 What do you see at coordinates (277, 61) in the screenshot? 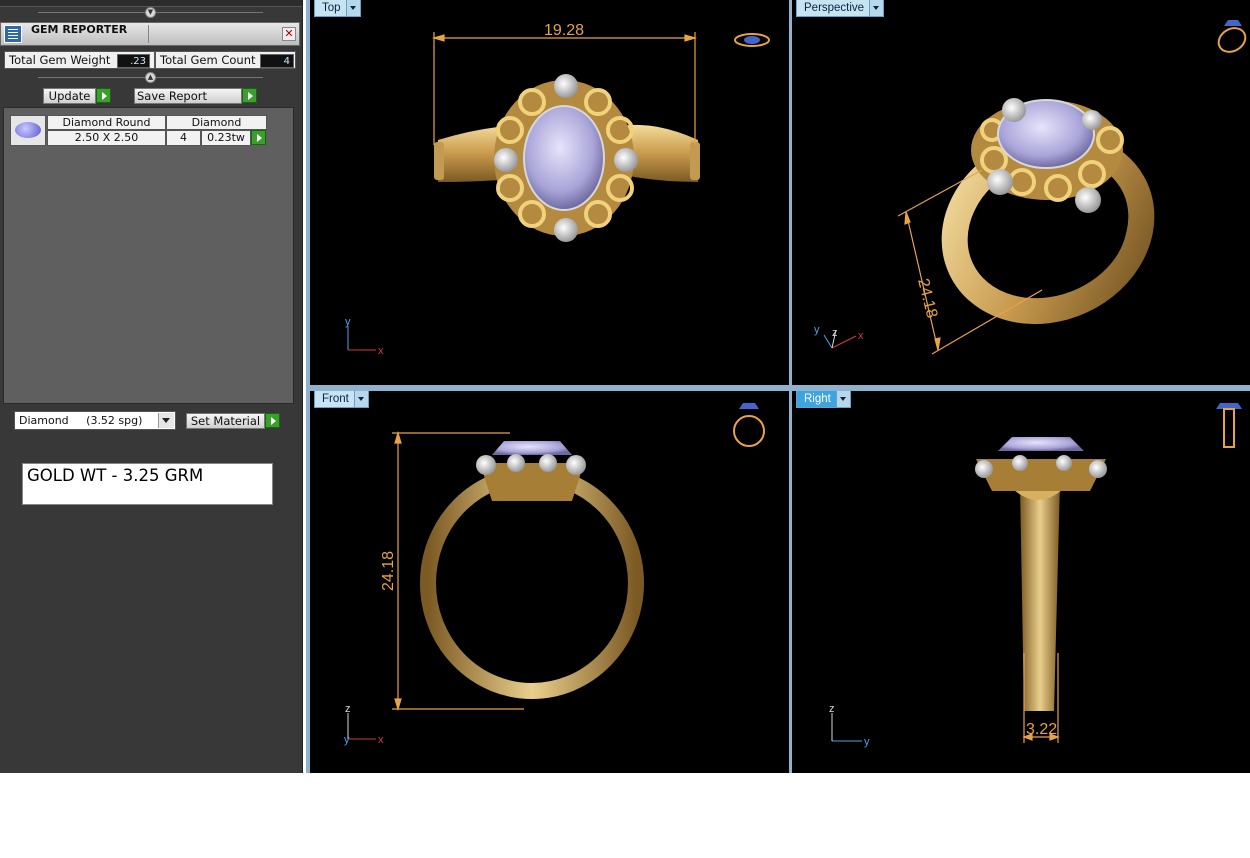
I see `total-gem-count-value: 4` at bounding box center [277, 61].